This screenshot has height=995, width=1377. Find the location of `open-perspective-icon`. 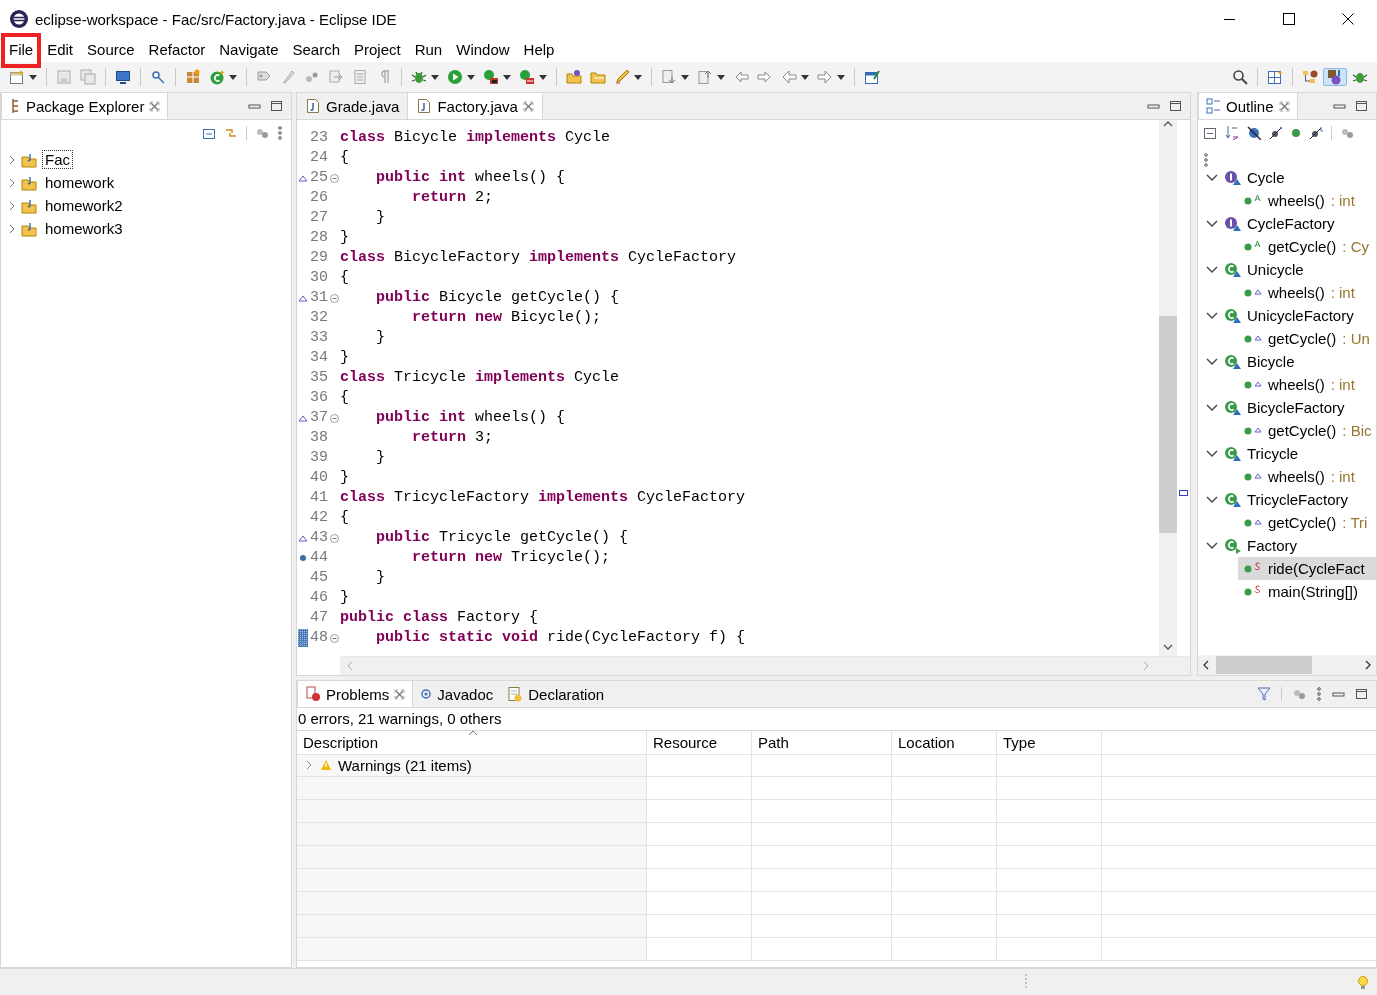

open-perspective-icon is located at coordinates (1275, 77).